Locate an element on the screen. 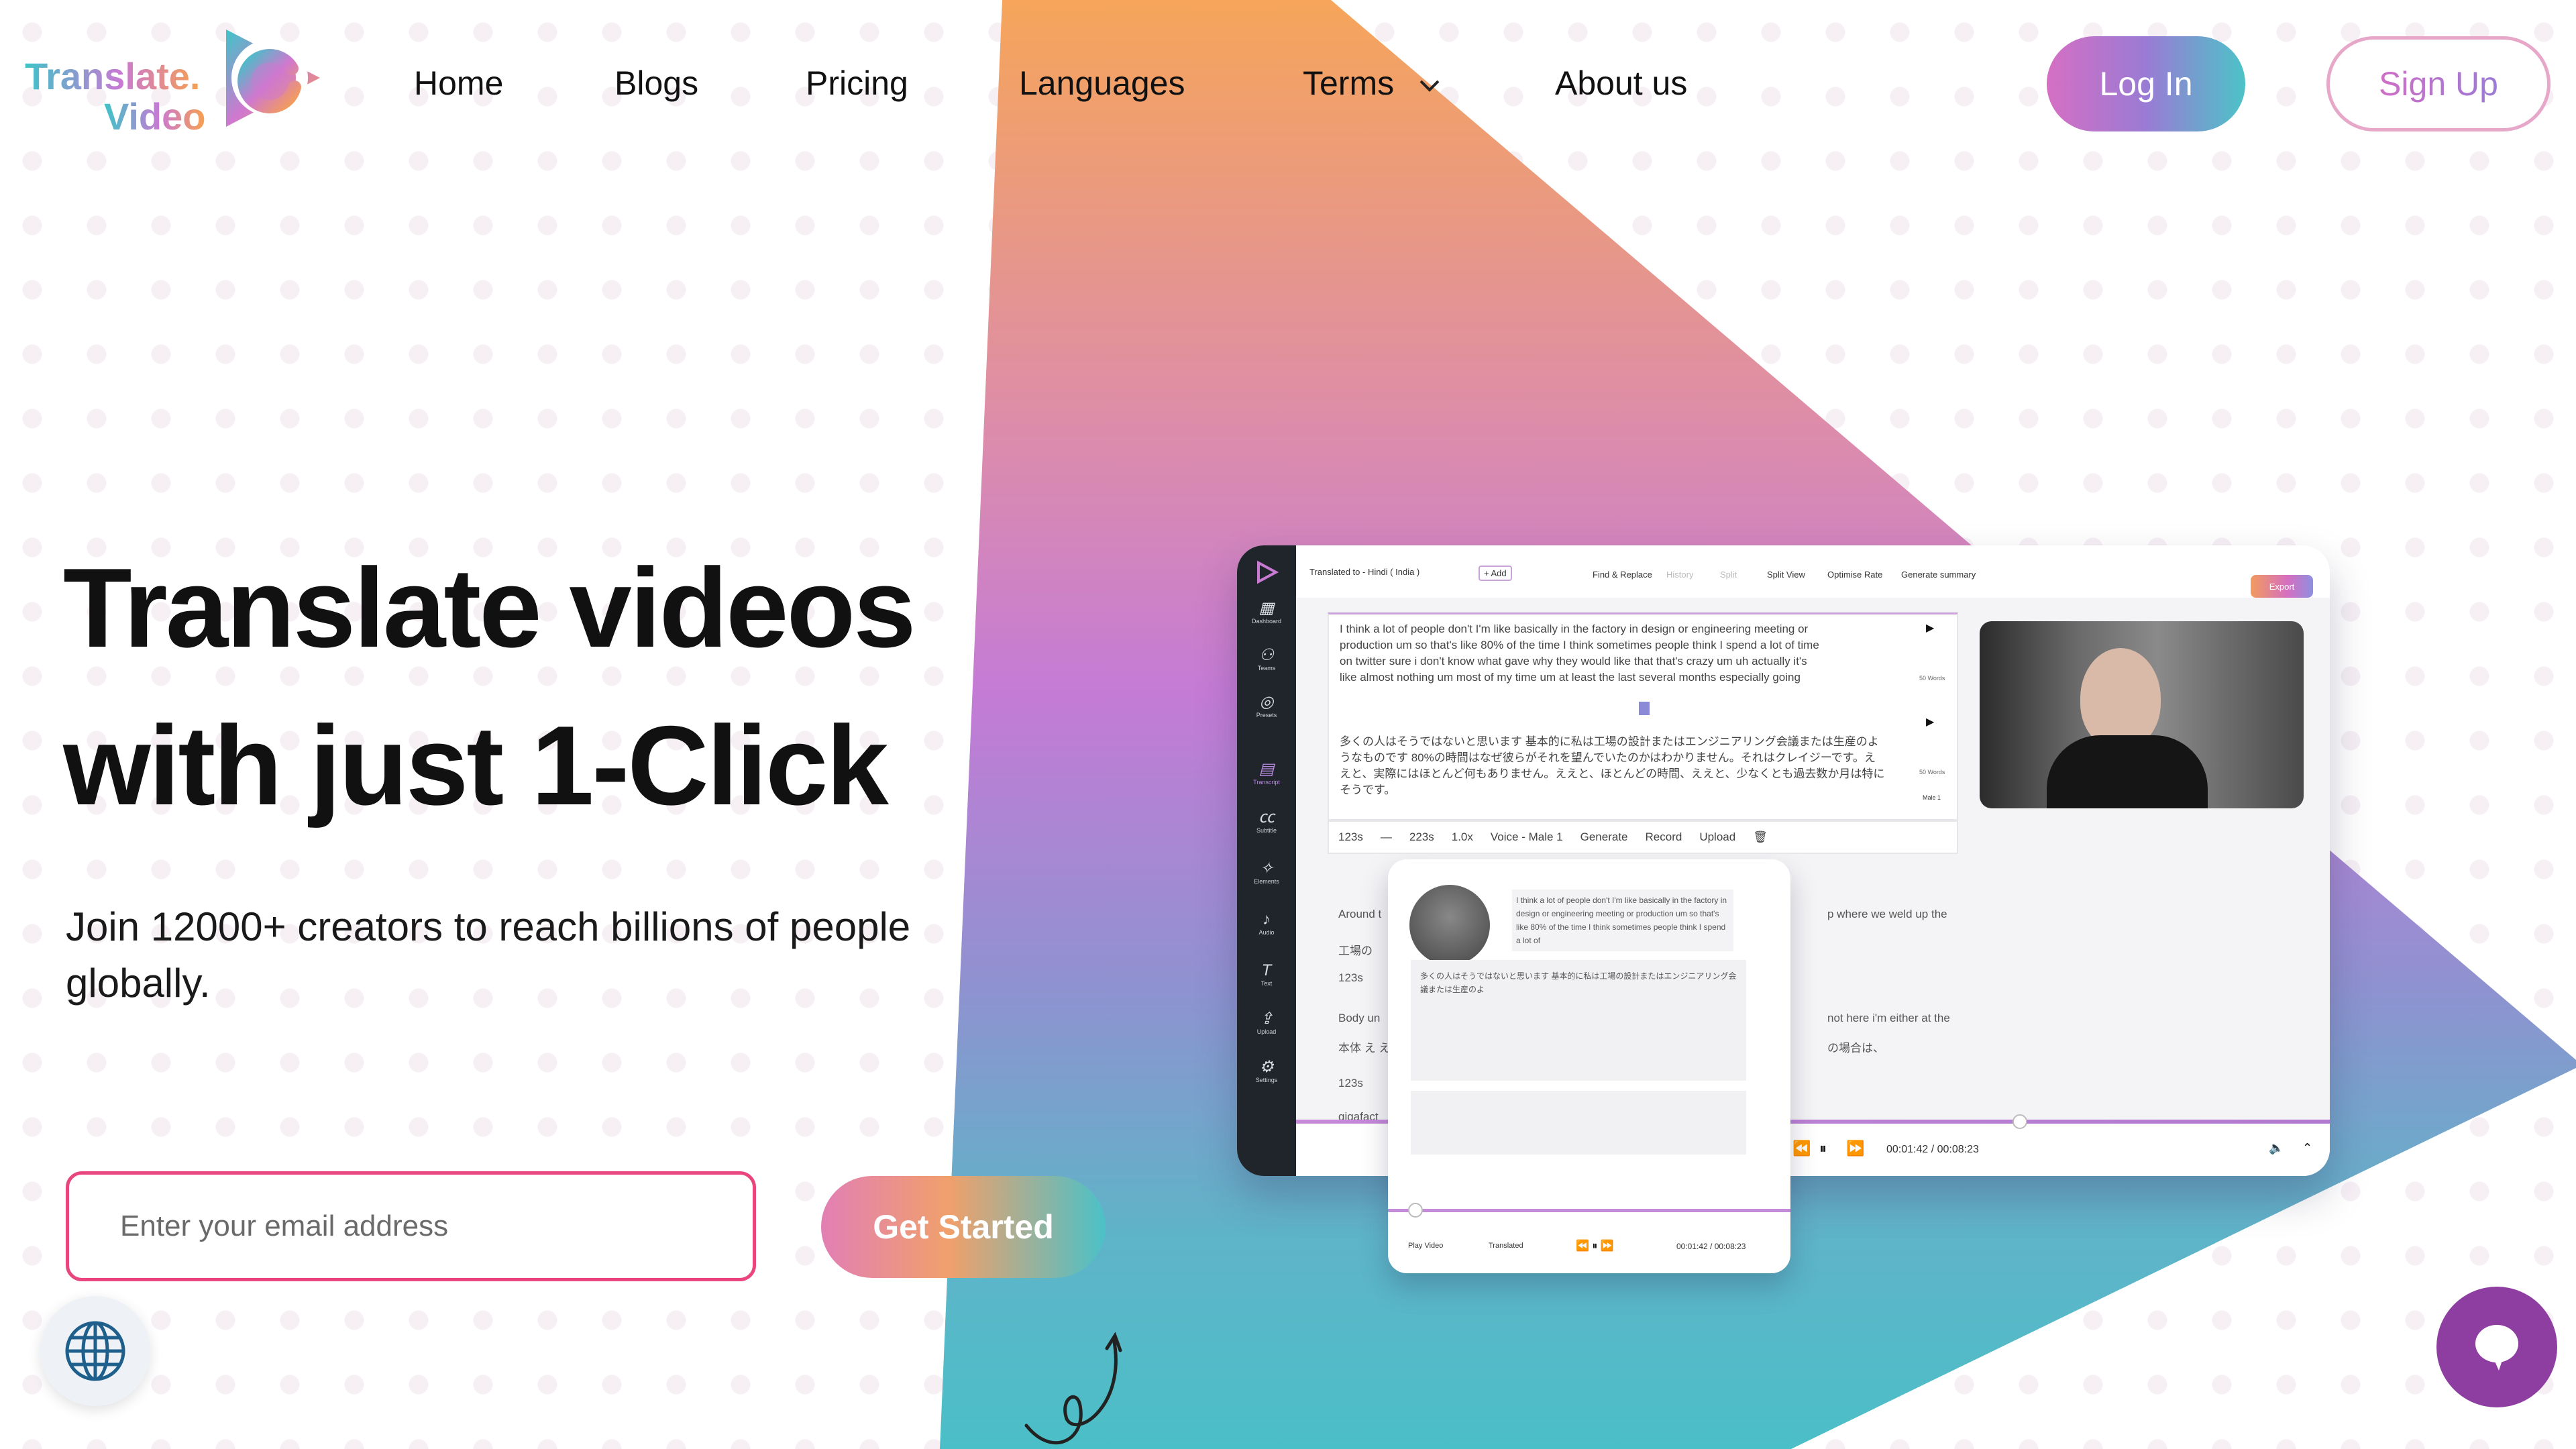 This screenshot has width=2576, height=1449. voice-select: Voice - Male 1 is located at coordinates (1527, 837).